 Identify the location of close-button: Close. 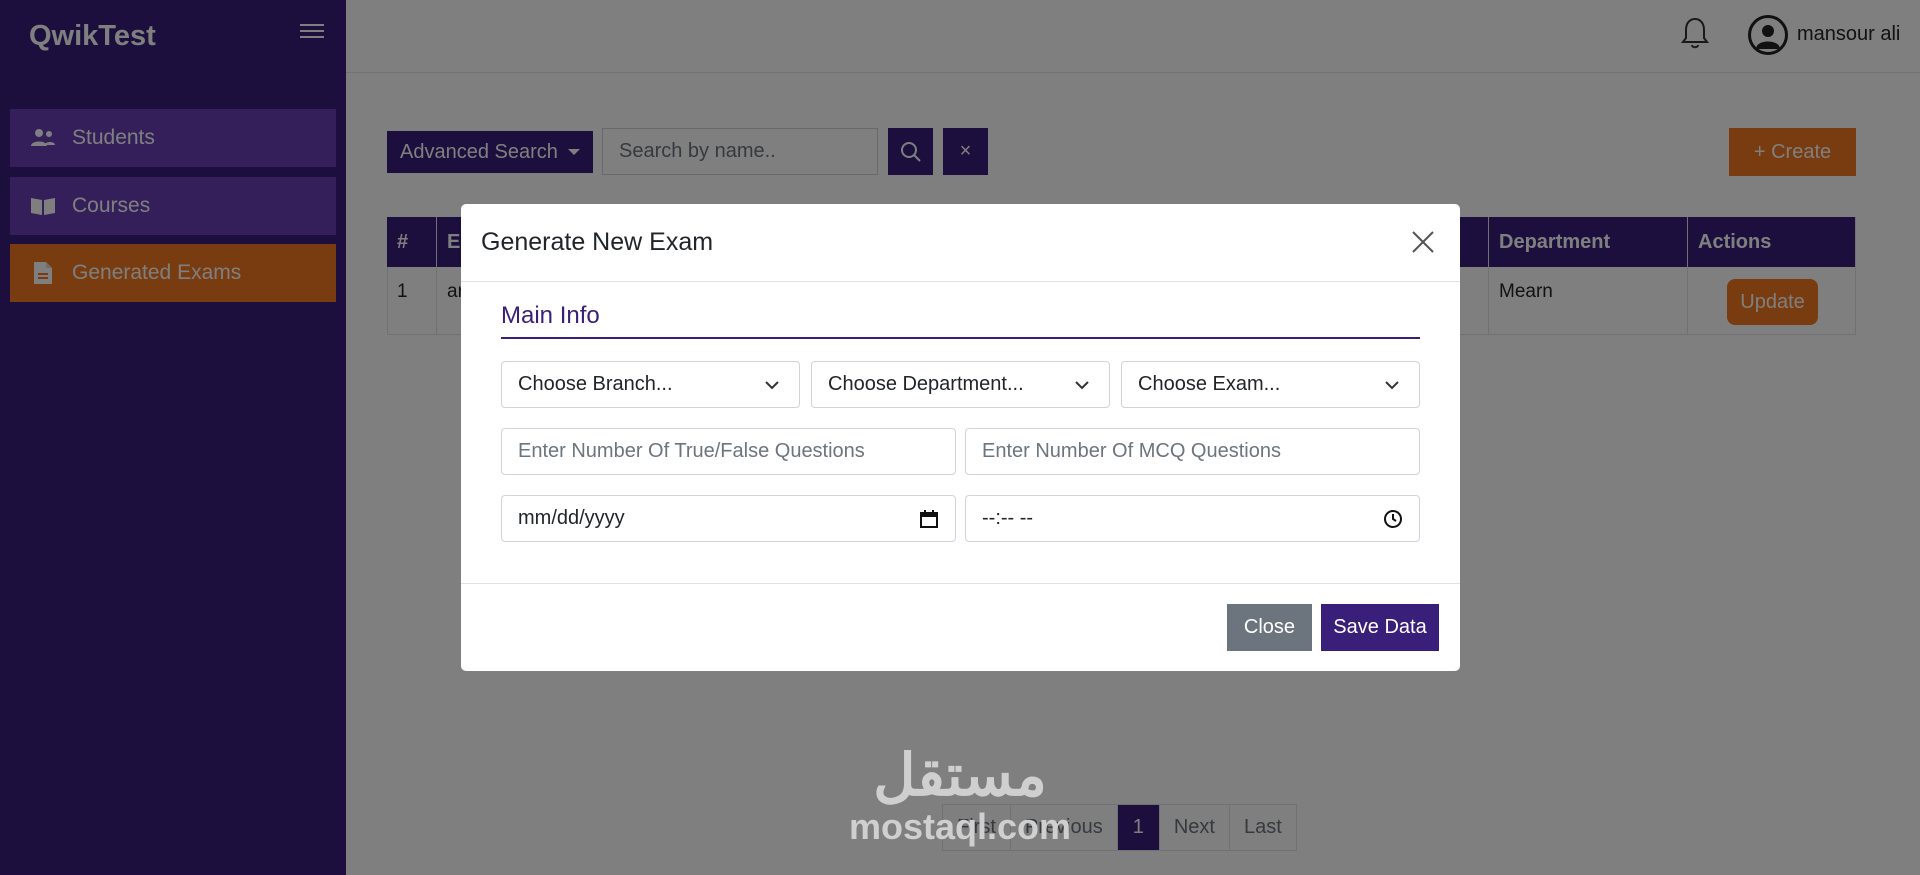
(1269, 627).